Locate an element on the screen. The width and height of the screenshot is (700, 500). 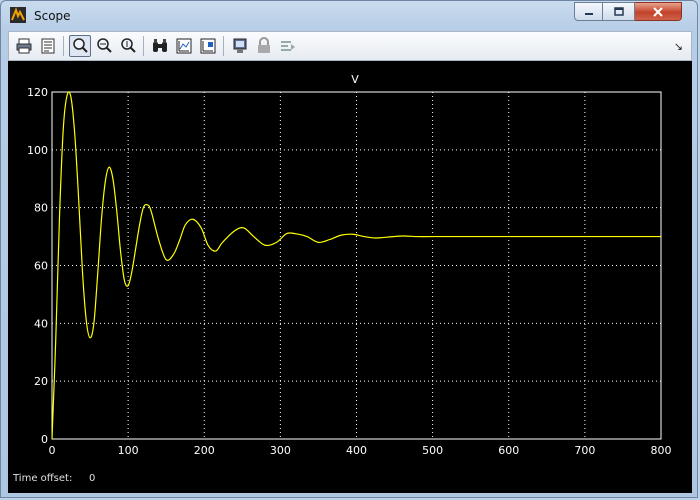
zoom-y-icon is located at coordinates (128, 45).